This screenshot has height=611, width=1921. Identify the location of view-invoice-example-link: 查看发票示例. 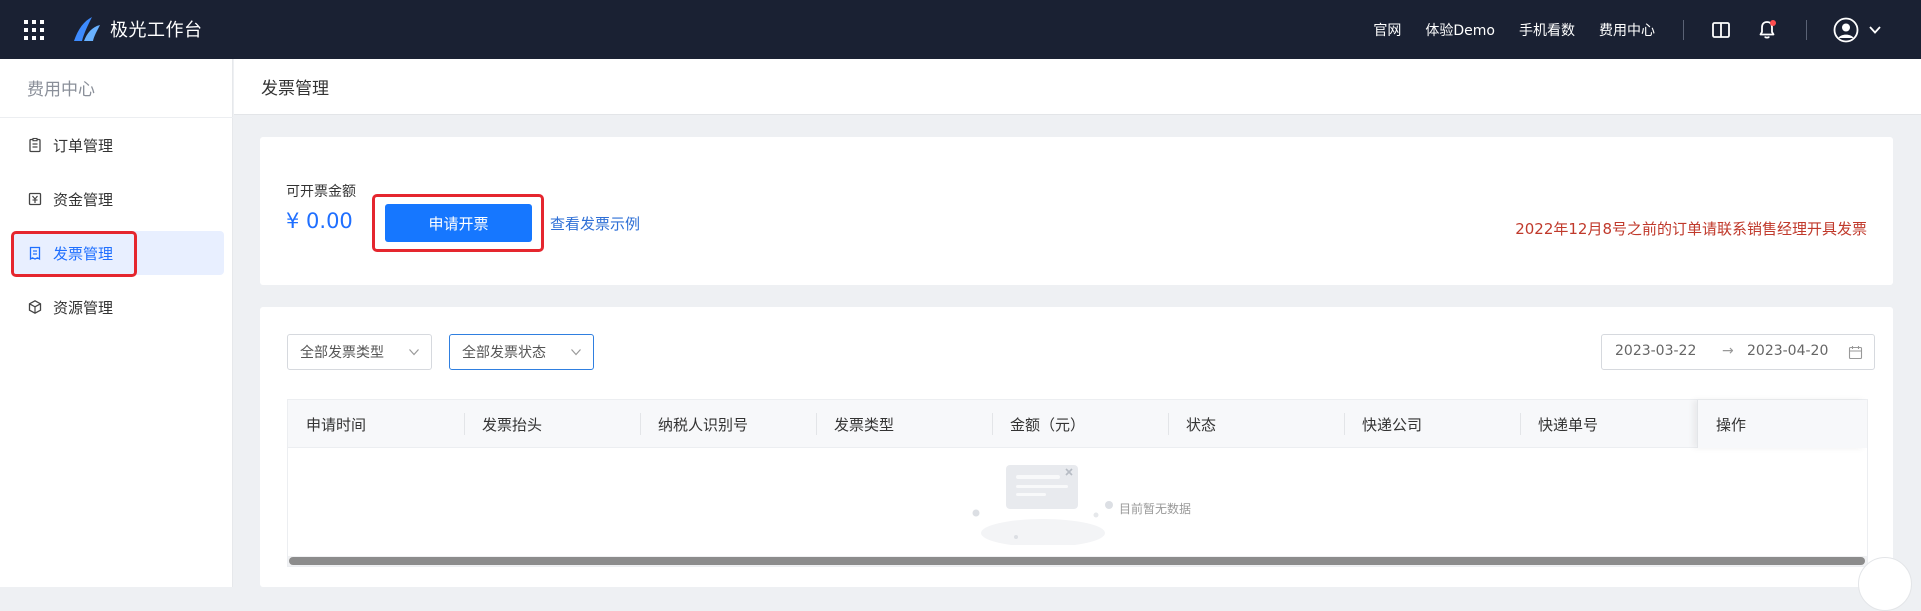
(595, 223).